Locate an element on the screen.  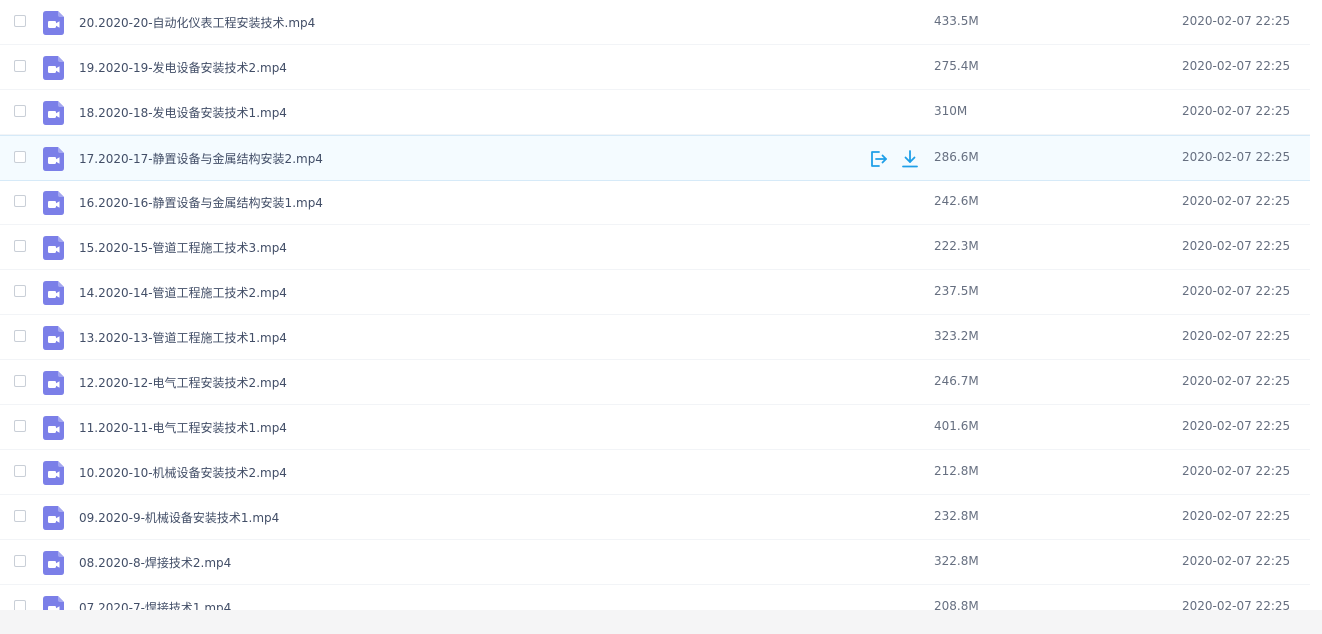
file-size: 208.8M is located at coordinates (956, 604).